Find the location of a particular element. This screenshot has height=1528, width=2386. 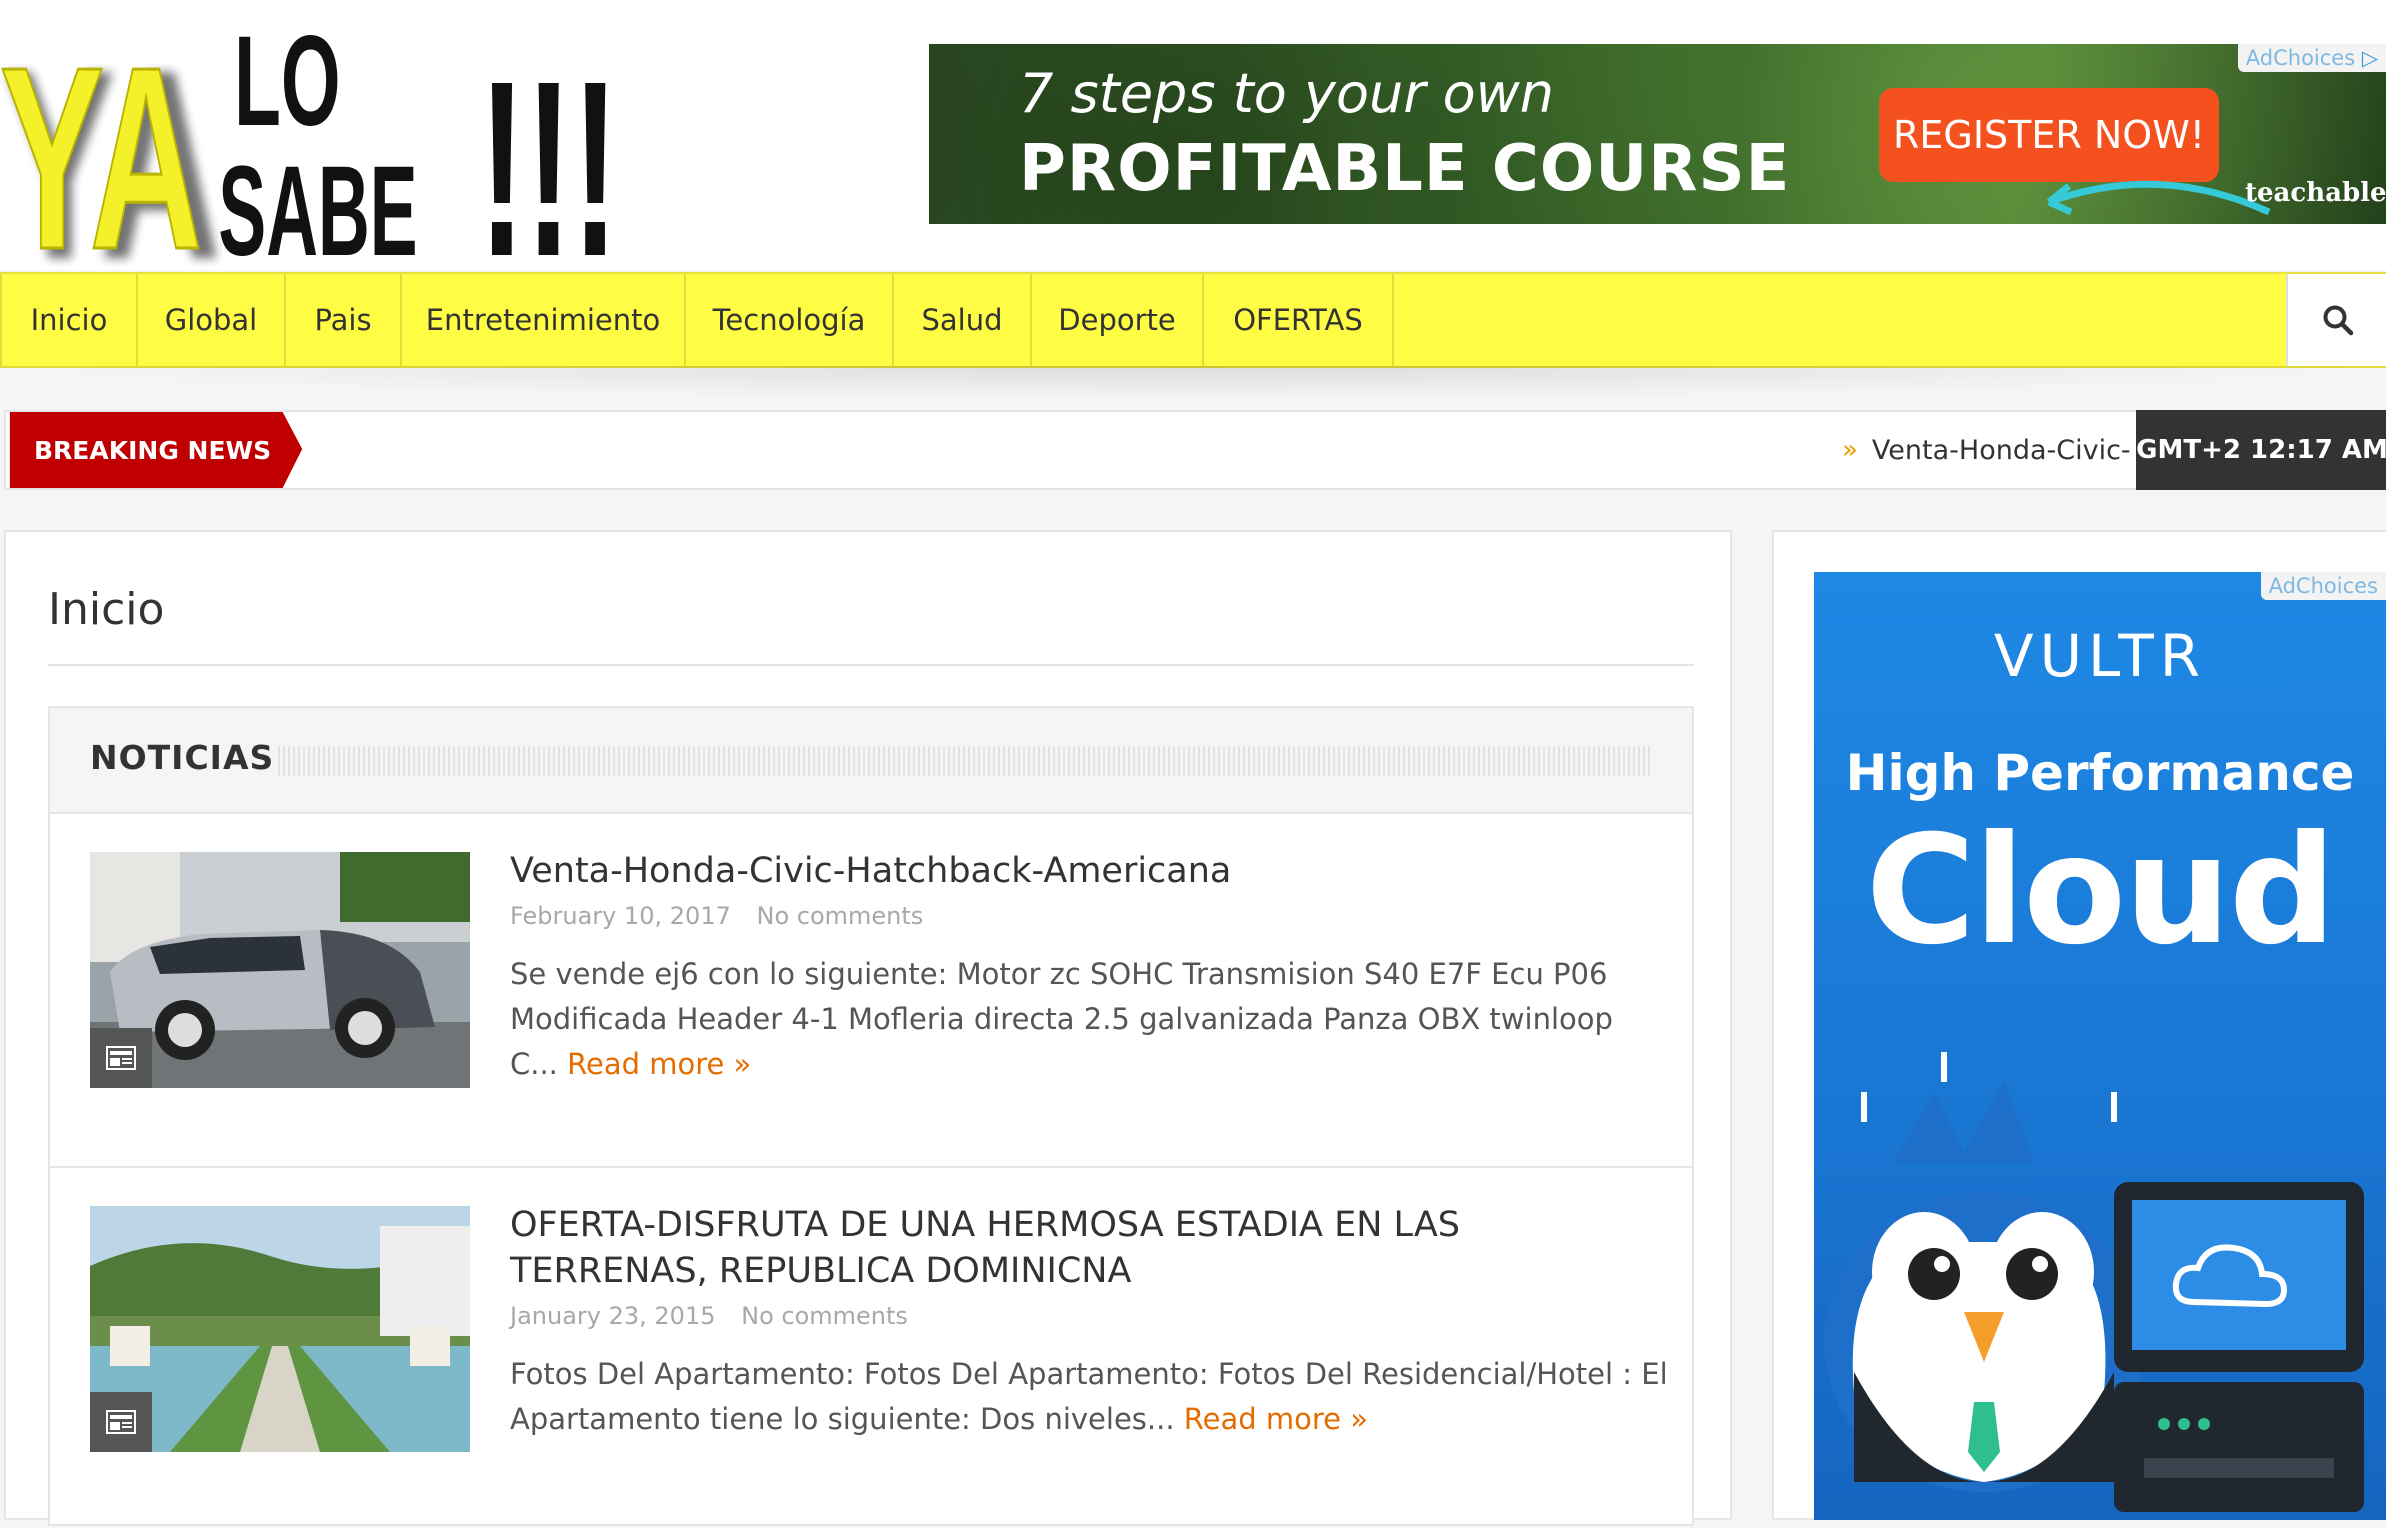

post-date: February 10, 2017 is located at coordinates (620, 916).